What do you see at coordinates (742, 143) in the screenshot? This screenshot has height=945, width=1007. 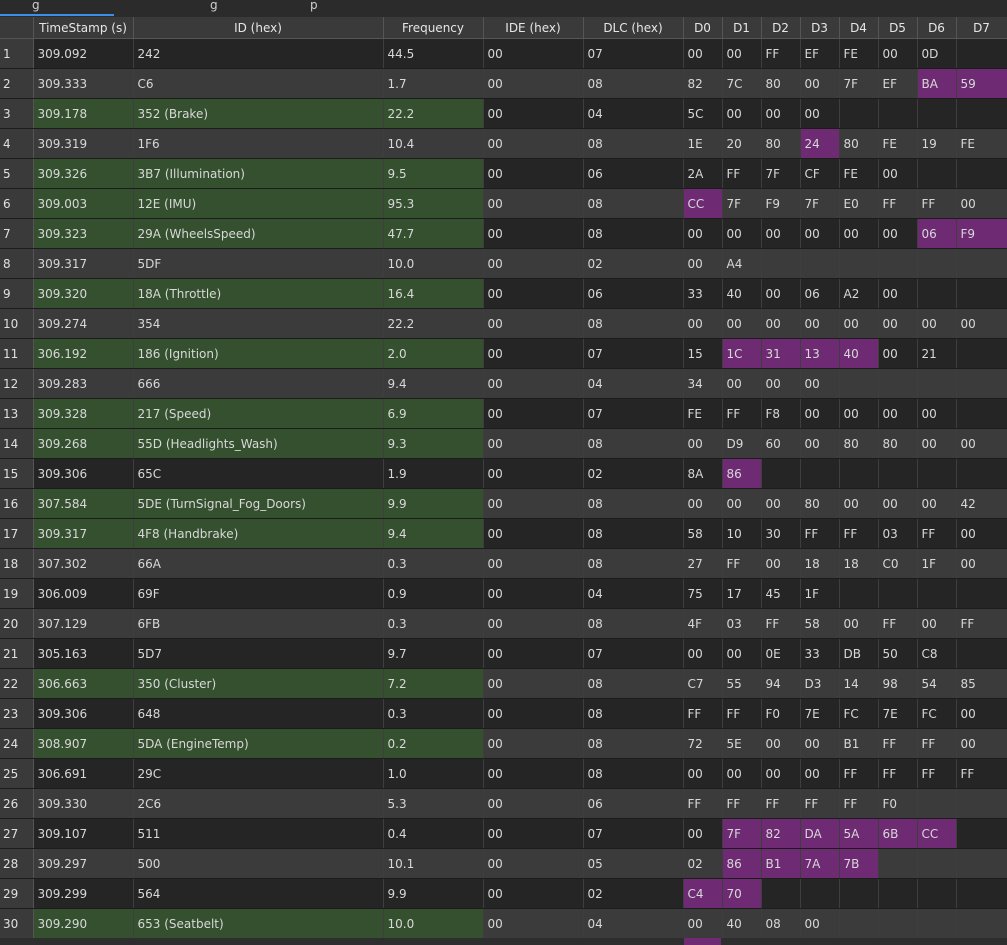 I see `data-byte-cell-d1: 20` at bounding box center [742, 143].